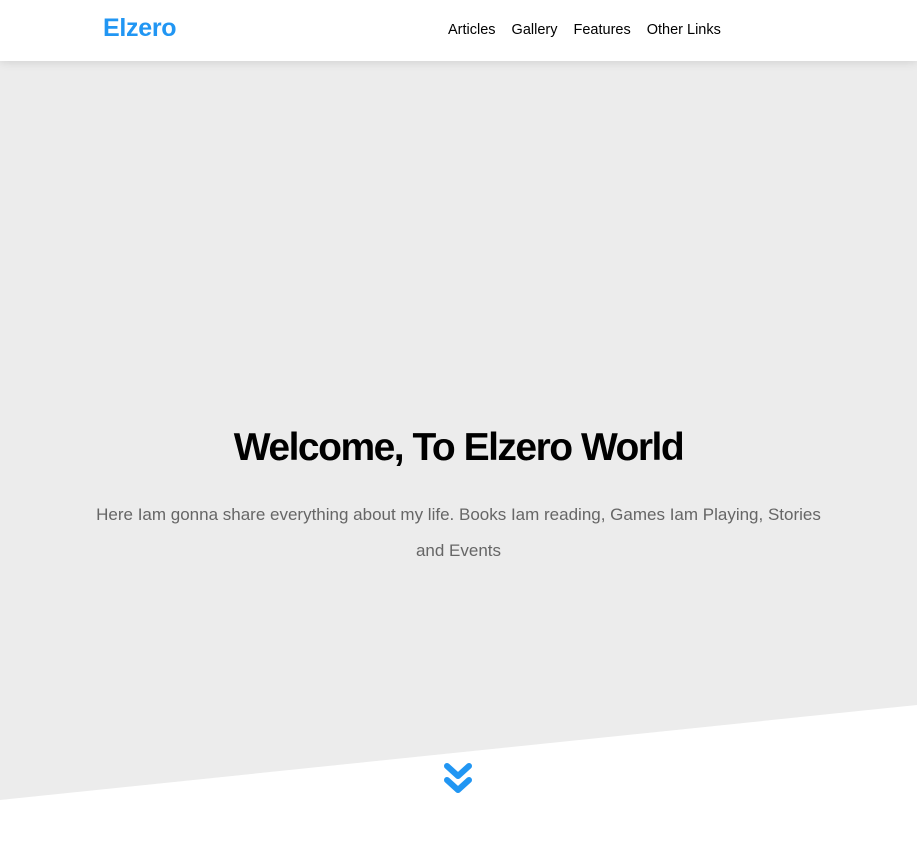  I want to click on nav-link-other-links: Other Links, so click(684, 30).